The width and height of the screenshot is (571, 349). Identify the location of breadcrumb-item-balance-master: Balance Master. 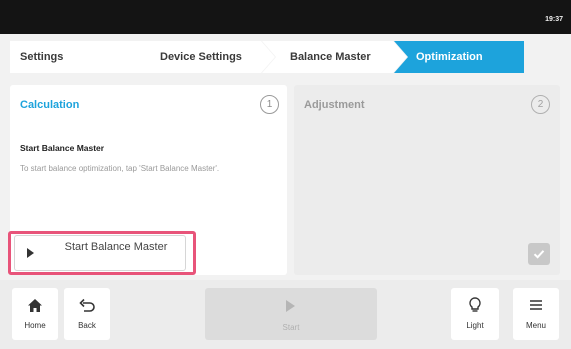
(334, 57).